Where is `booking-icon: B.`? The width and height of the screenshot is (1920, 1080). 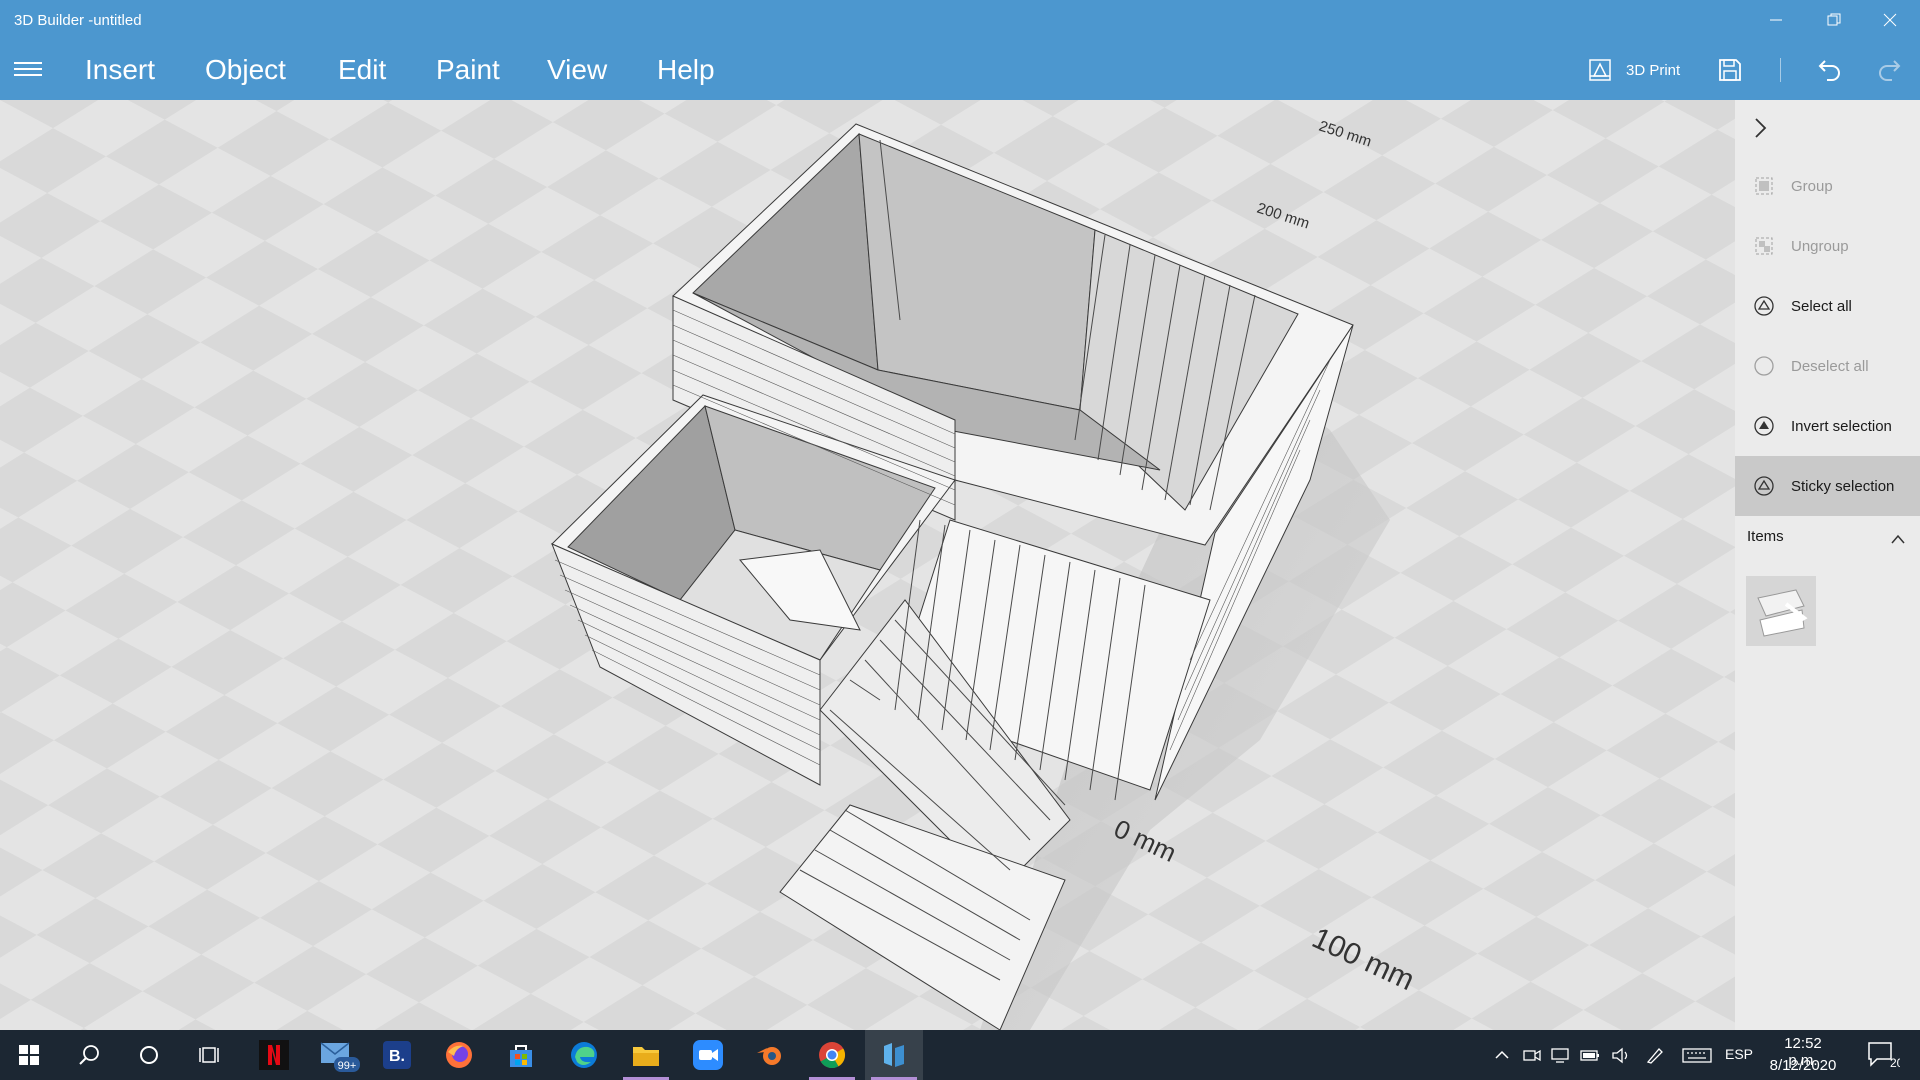 booking-icon: B. is located at coordinates (397, 1055).